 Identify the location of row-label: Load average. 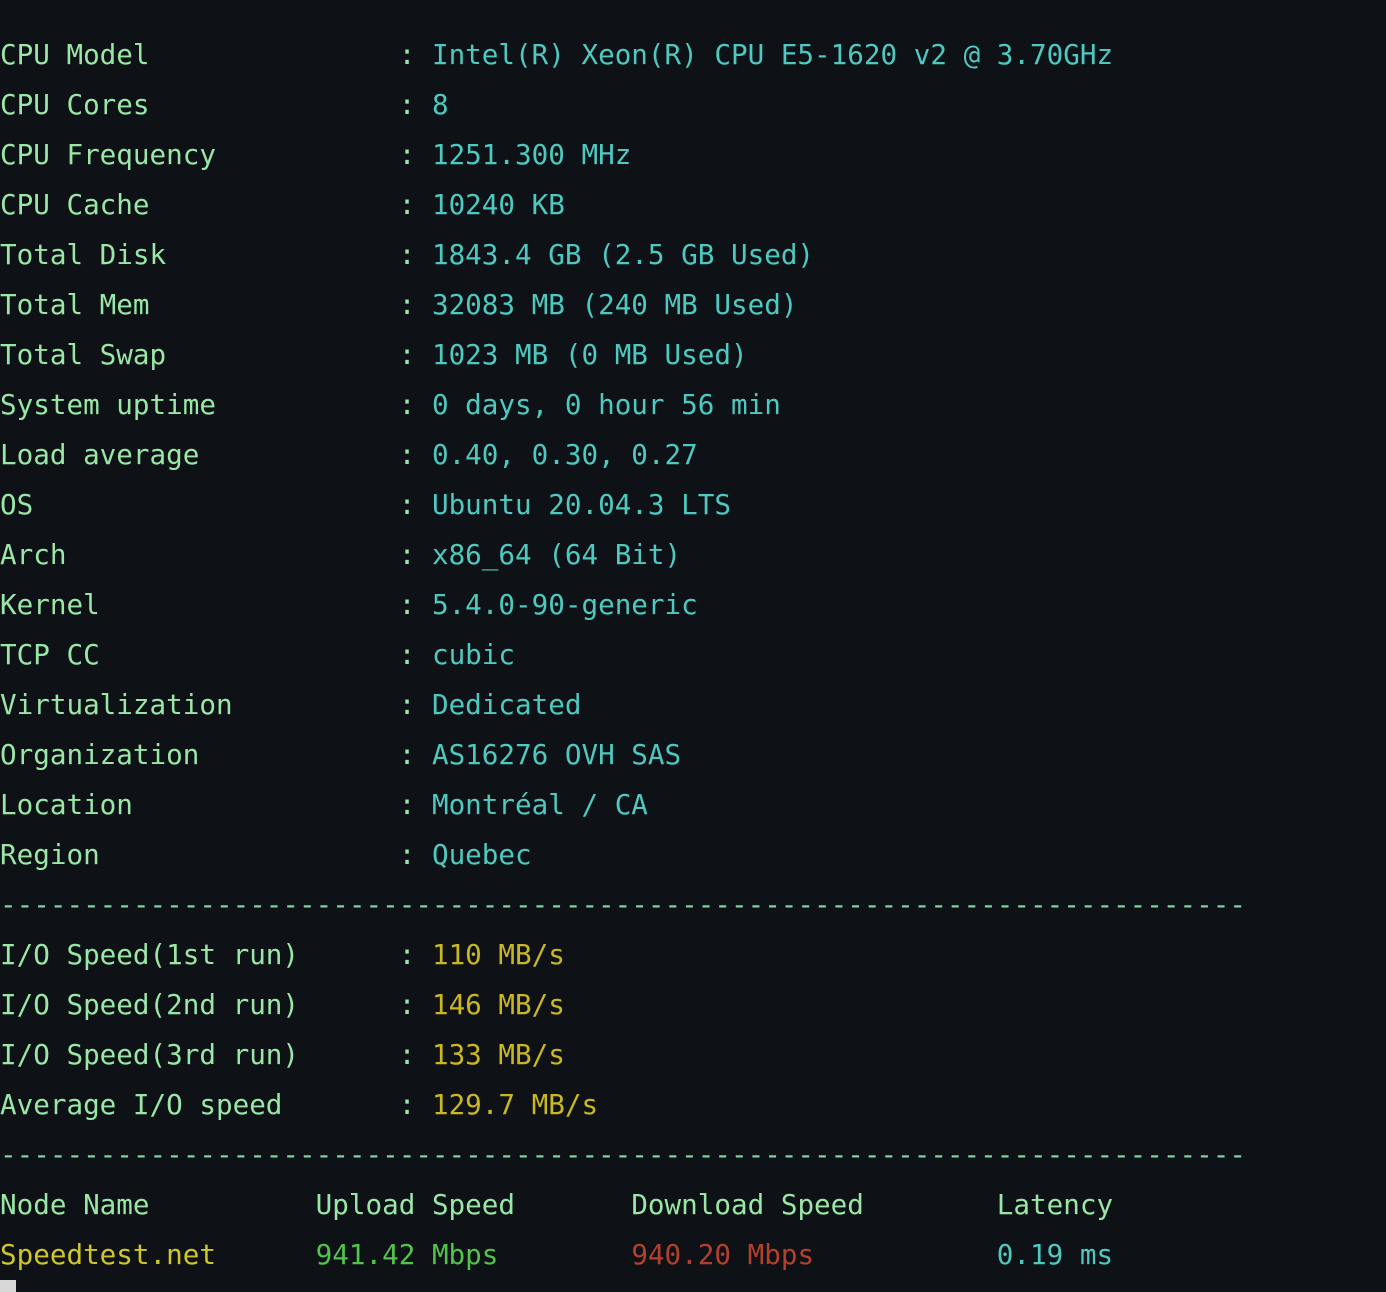
(199, 454).